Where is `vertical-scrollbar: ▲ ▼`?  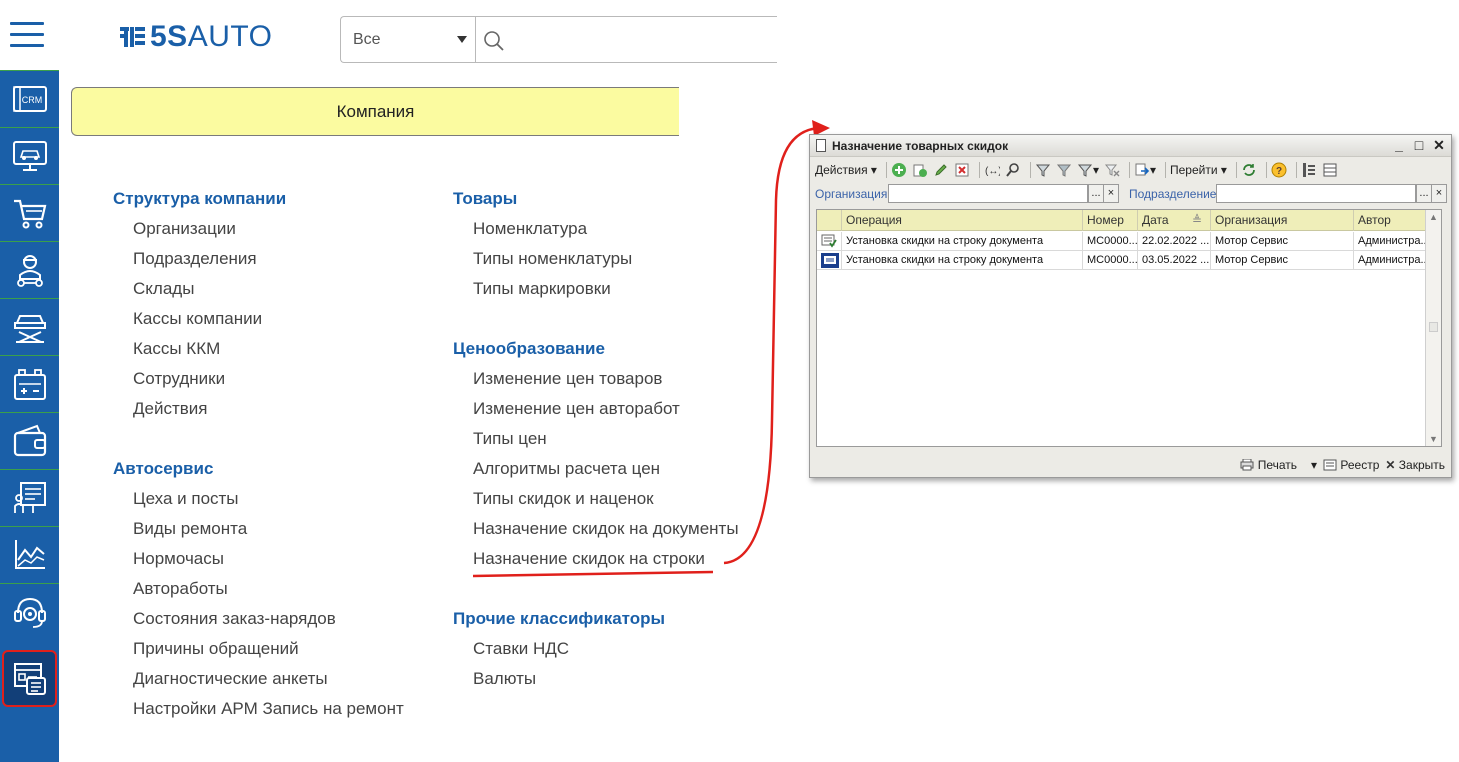 vertical-scrollbar: ▲ ▼ is located at coordinates (1433, 328).